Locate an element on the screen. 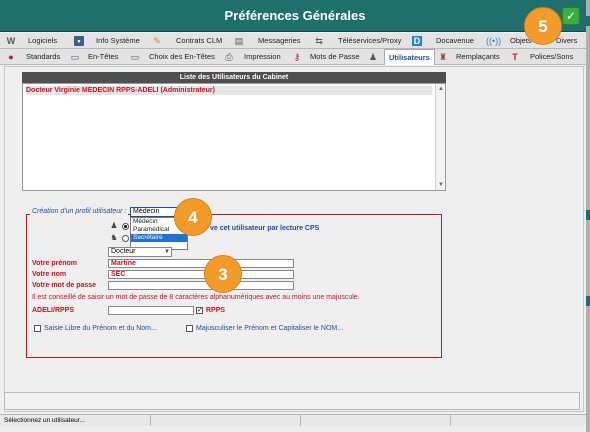 This screenshot has height=432, width=590. free-entry-checkbox is located at coordinates (37, 328).